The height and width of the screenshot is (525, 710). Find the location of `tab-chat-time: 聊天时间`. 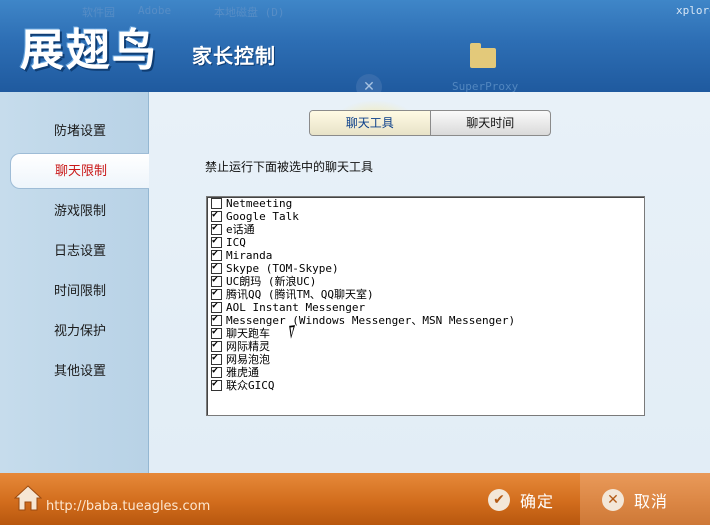

tab-chat-time: 聊天时间 is located at coordinates (491, 123).